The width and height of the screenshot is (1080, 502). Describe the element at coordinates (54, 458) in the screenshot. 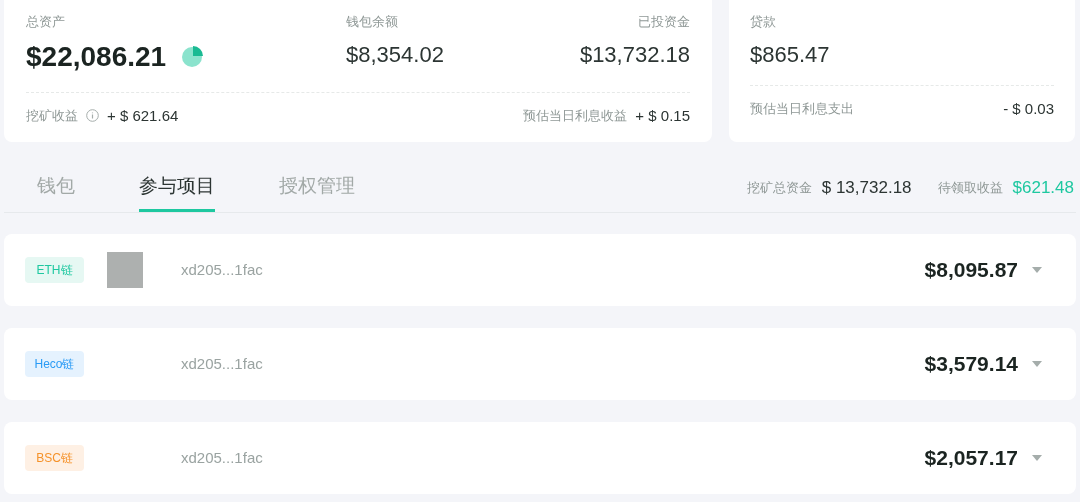

I see `chain-tag: BSC链` at that location.